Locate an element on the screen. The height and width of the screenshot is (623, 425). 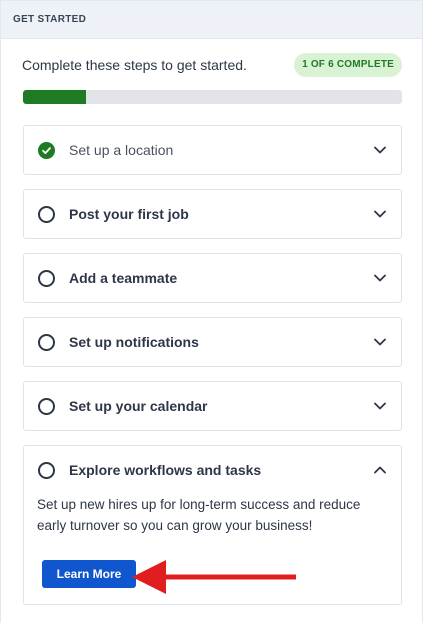
intro-text: Complete these steps to get started. is located at coordinates (134, 65).